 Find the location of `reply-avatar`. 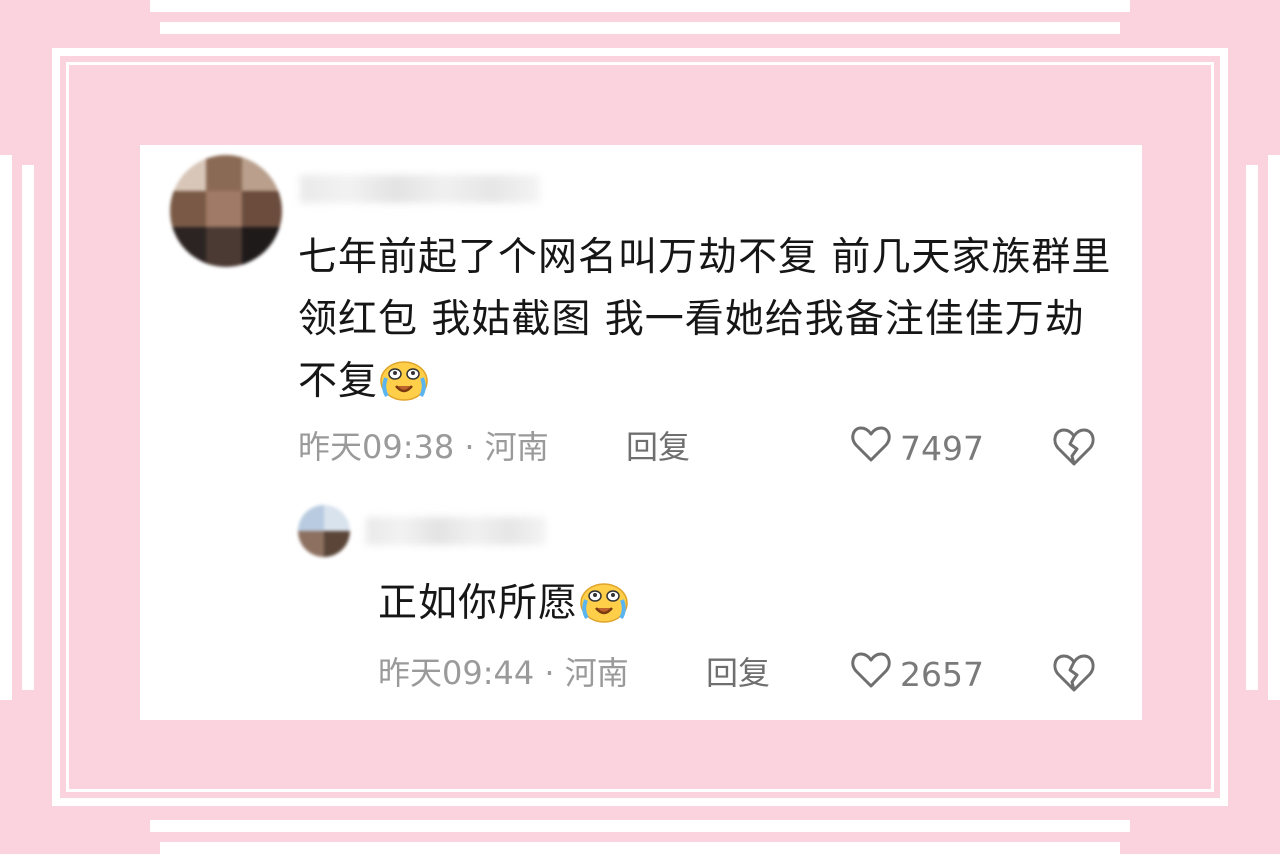

reply-avatar is located at coordinates (324, 531).